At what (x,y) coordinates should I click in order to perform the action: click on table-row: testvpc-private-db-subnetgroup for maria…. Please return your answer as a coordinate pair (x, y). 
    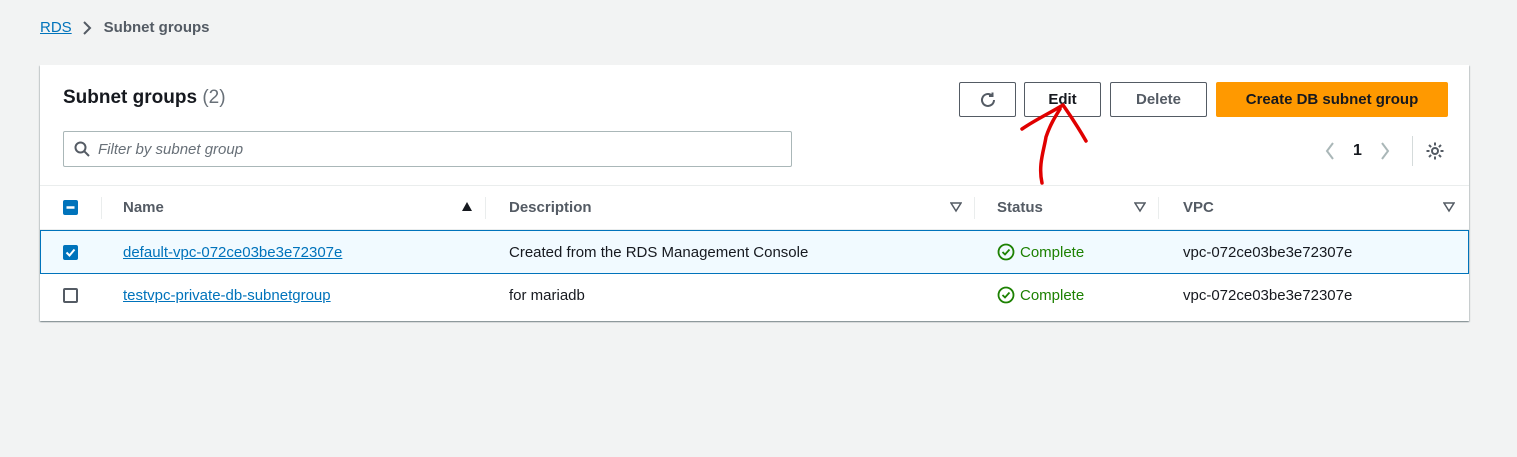
    Looking at the image, I should click on (754, 296).